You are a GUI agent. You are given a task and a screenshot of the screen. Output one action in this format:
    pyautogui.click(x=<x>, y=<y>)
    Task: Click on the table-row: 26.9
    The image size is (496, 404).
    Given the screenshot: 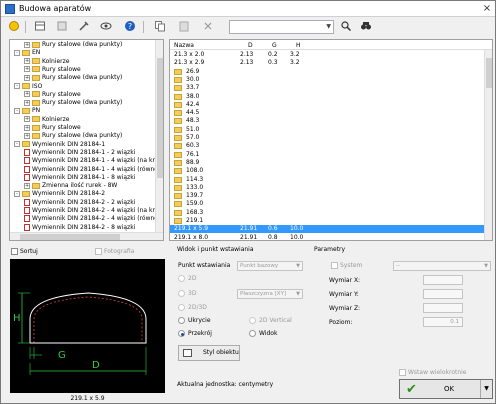 What is the action you would take?
    pyautogui.click(x=327, y=72)
    